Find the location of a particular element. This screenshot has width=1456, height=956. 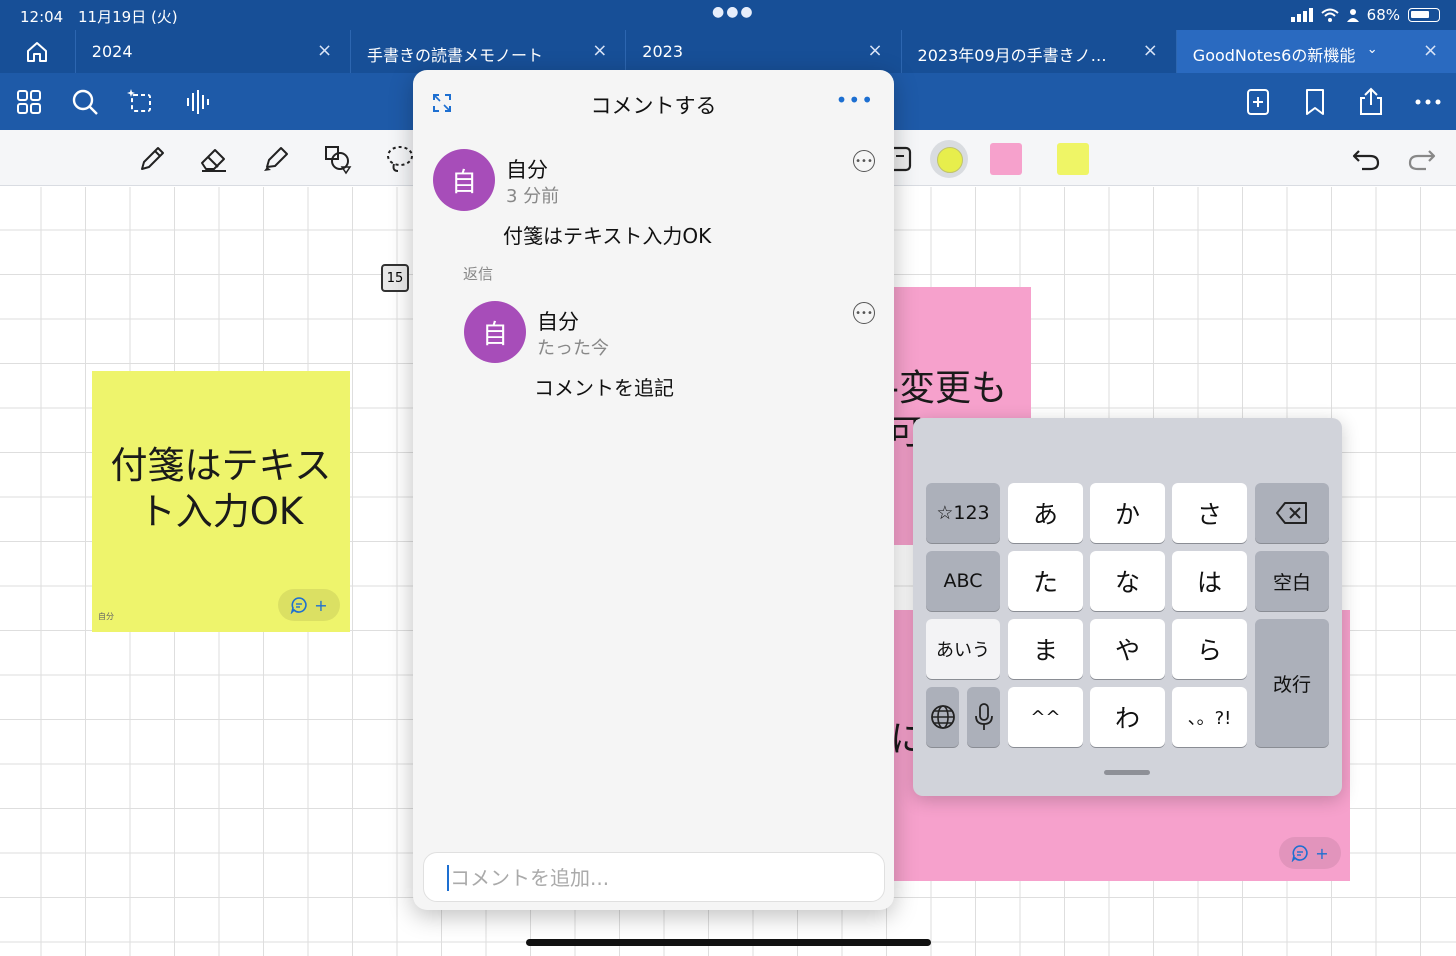

more-icon is located at coordinates (1428, 102).